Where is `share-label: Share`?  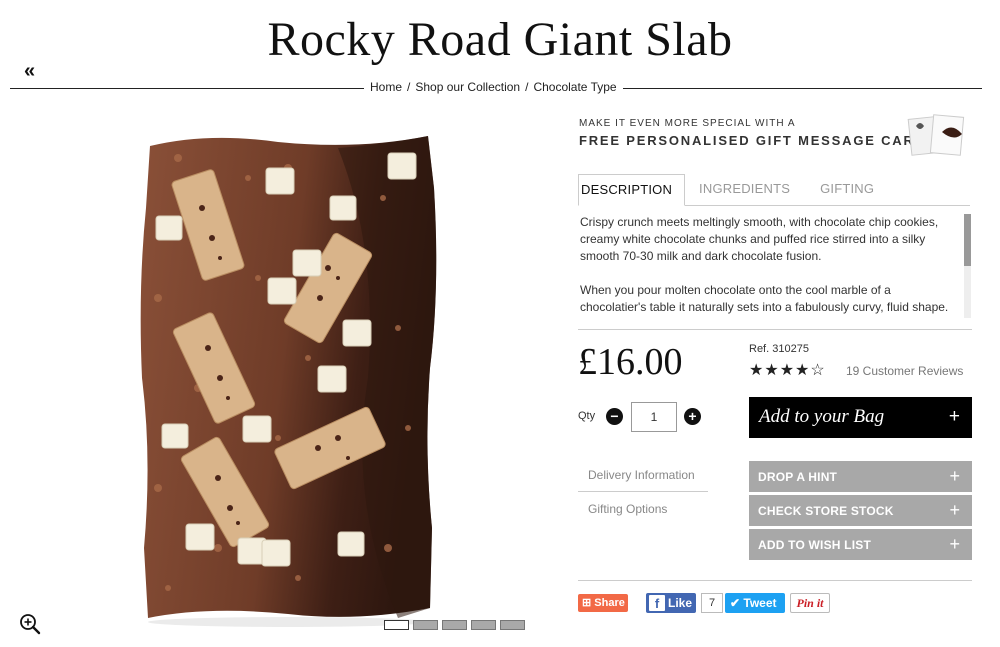
share-label: Share is located at coordinates (609, 603).